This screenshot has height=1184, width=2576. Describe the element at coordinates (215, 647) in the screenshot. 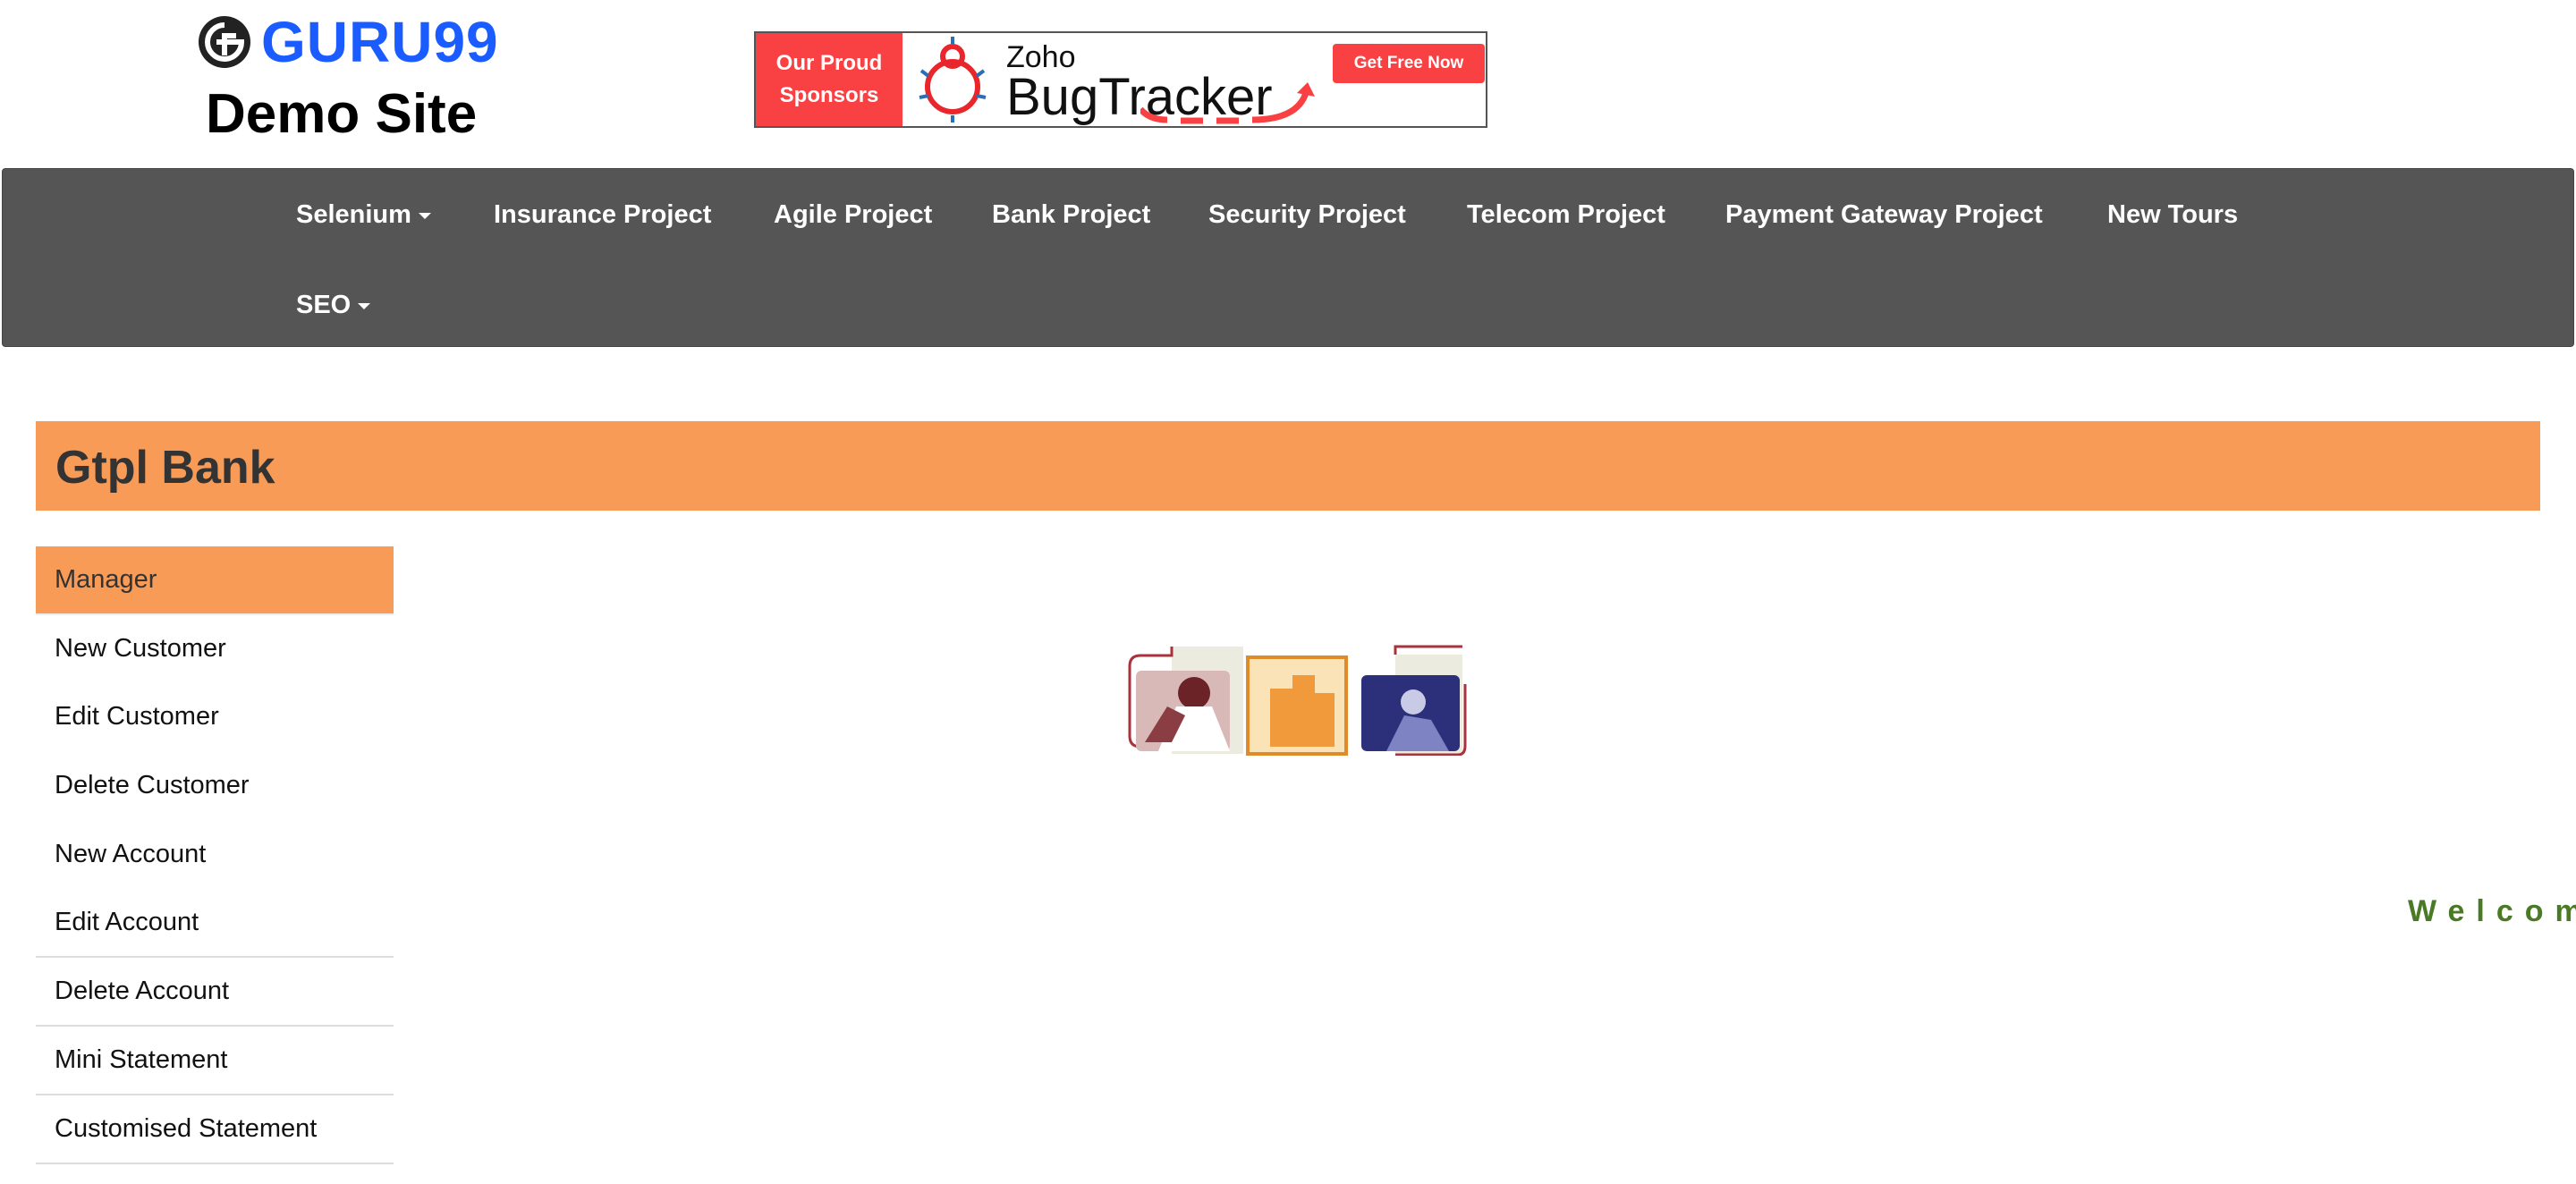

I see `sidebar-item-new-customer: New Customer` at that location.